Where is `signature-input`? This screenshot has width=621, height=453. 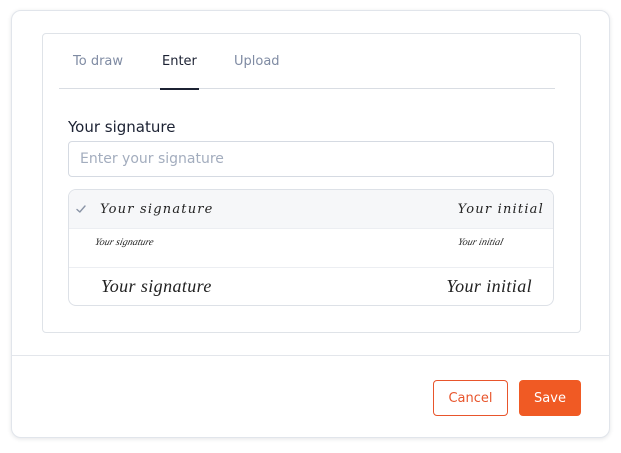
signature-input is located at coordinates (311, 159).